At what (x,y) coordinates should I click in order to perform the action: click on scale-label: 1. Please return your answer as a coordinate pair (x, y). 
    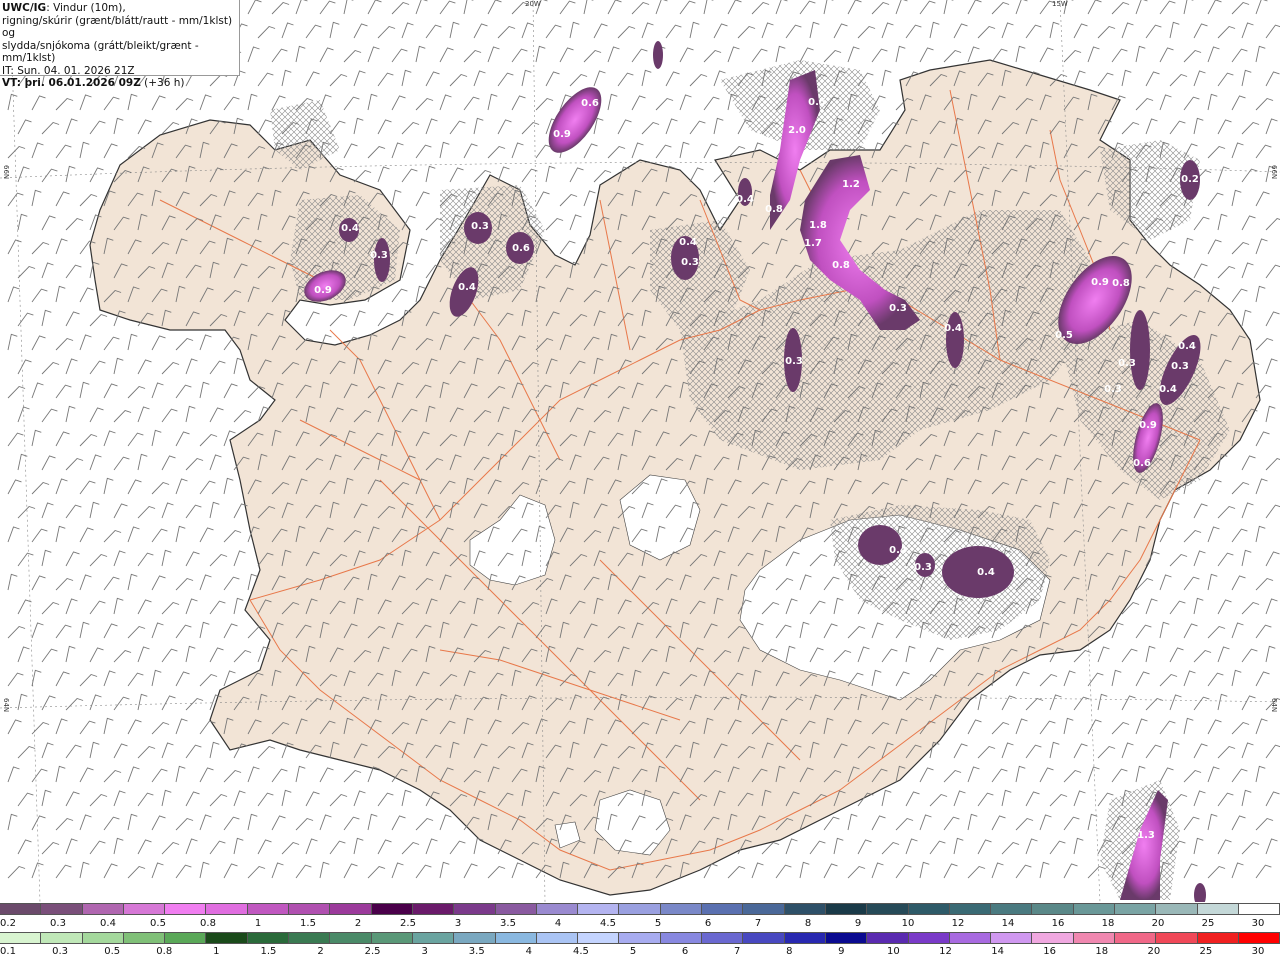
    Looking at the image, I should click on (258, 923).